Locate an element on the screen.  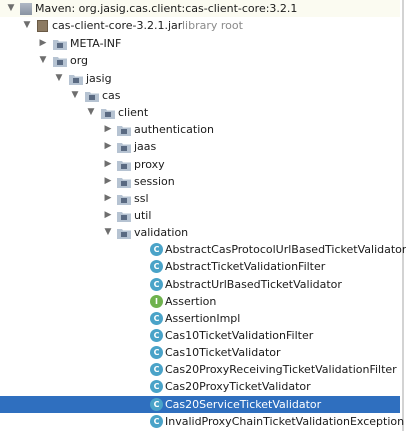
tree-node-package: ▶ jaas is located at coordinates (200, 146).